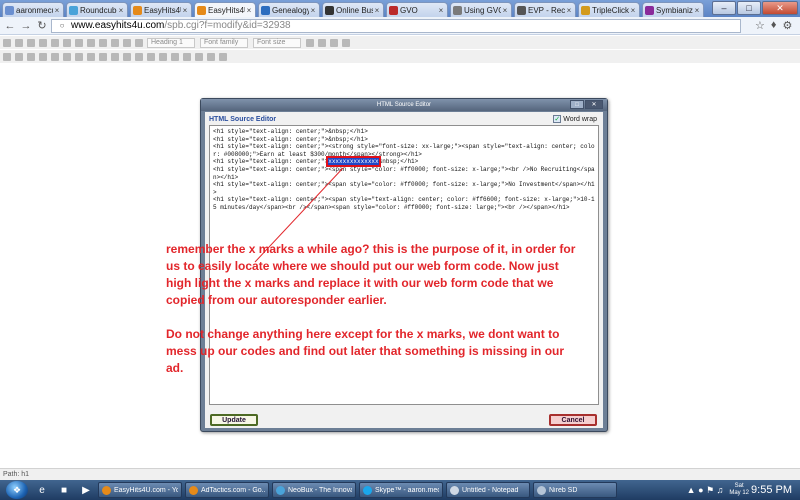 This screenshot has height=500, width=800. What do you see at coordinates (86, 490) in the screenshot?
I see `media-pinned-icon: ▶` at bounding box center [86, 490].